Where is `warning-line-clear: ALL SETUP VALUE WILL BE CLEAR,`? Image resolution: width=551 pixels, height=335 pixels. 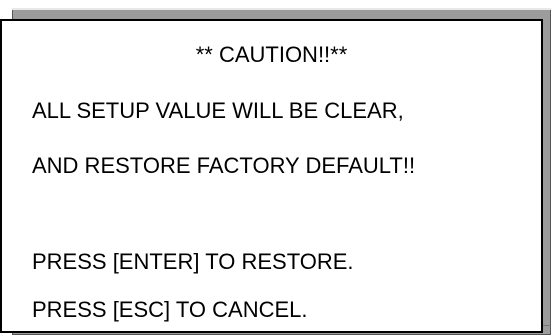
warning-line-clear: ALL SETUP VALUE WILL BE CLEAR, is located at coordinates (218, 110).